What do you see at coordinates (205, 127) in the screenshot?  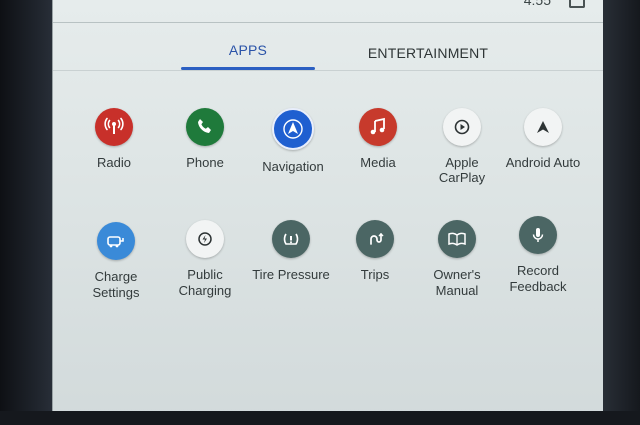 I see `phone-icon` at bounding box center [205, 127].